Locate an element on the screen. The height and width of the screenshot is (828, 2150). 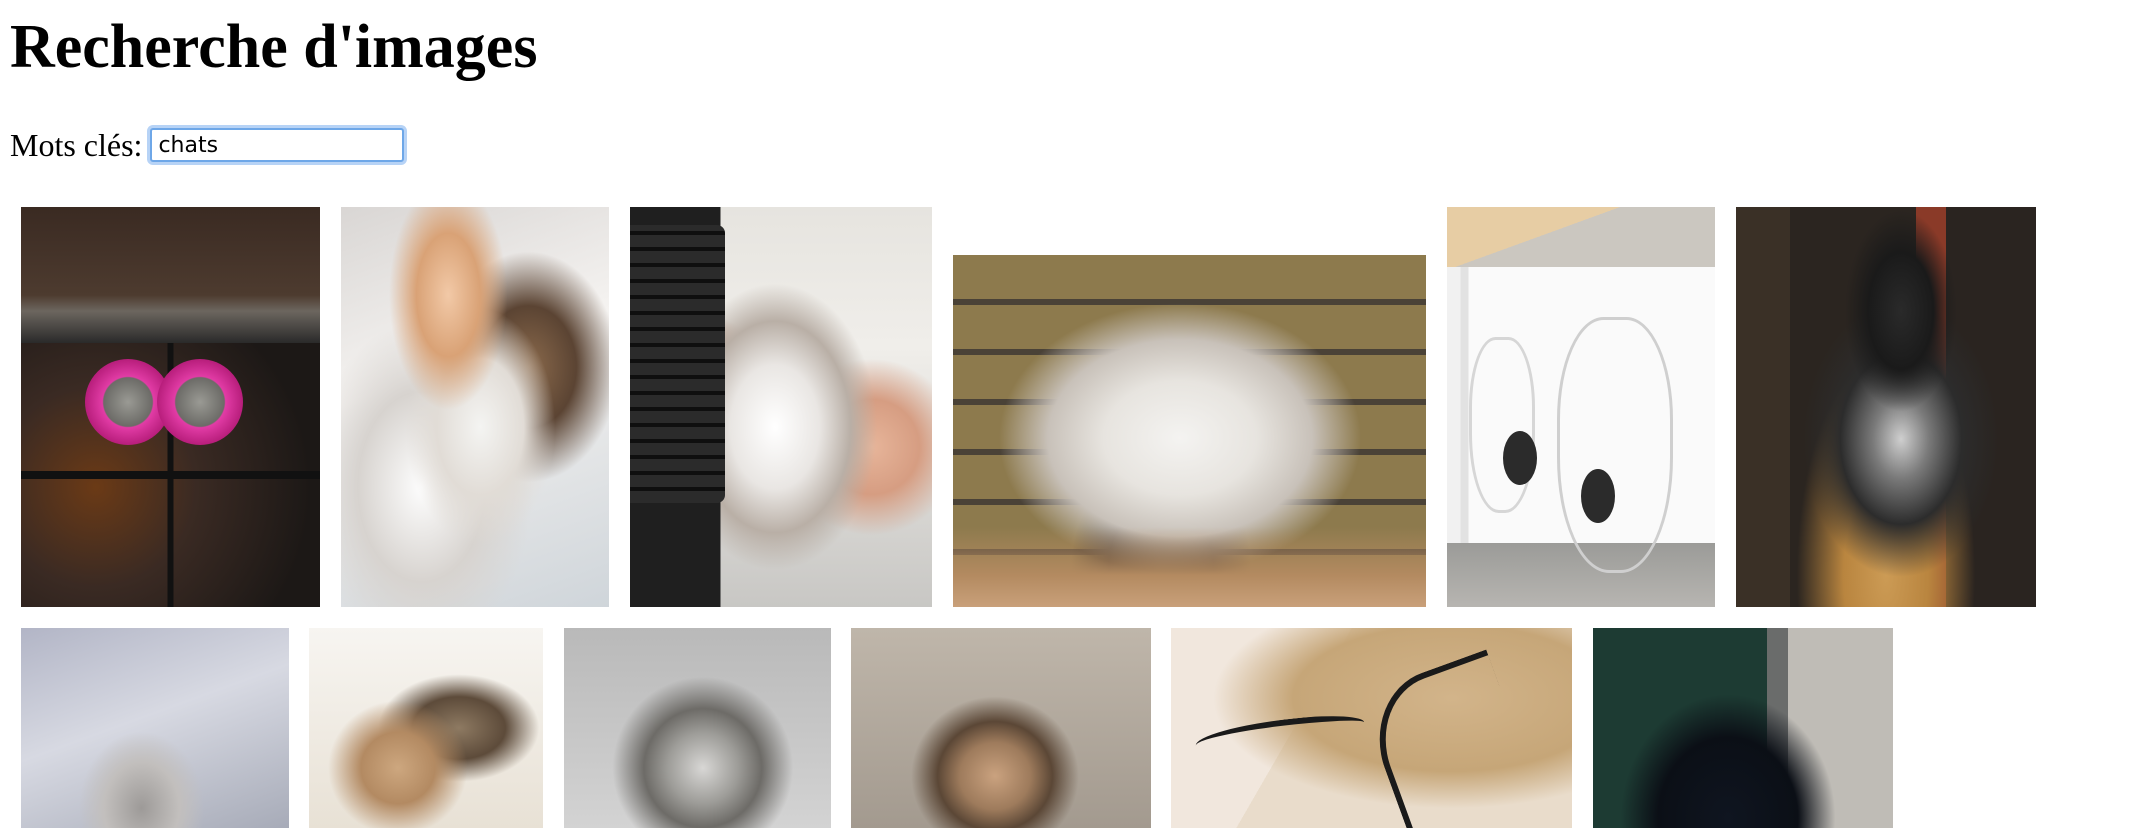
cat-door-hole-small is located at coordinates (1520, 458).